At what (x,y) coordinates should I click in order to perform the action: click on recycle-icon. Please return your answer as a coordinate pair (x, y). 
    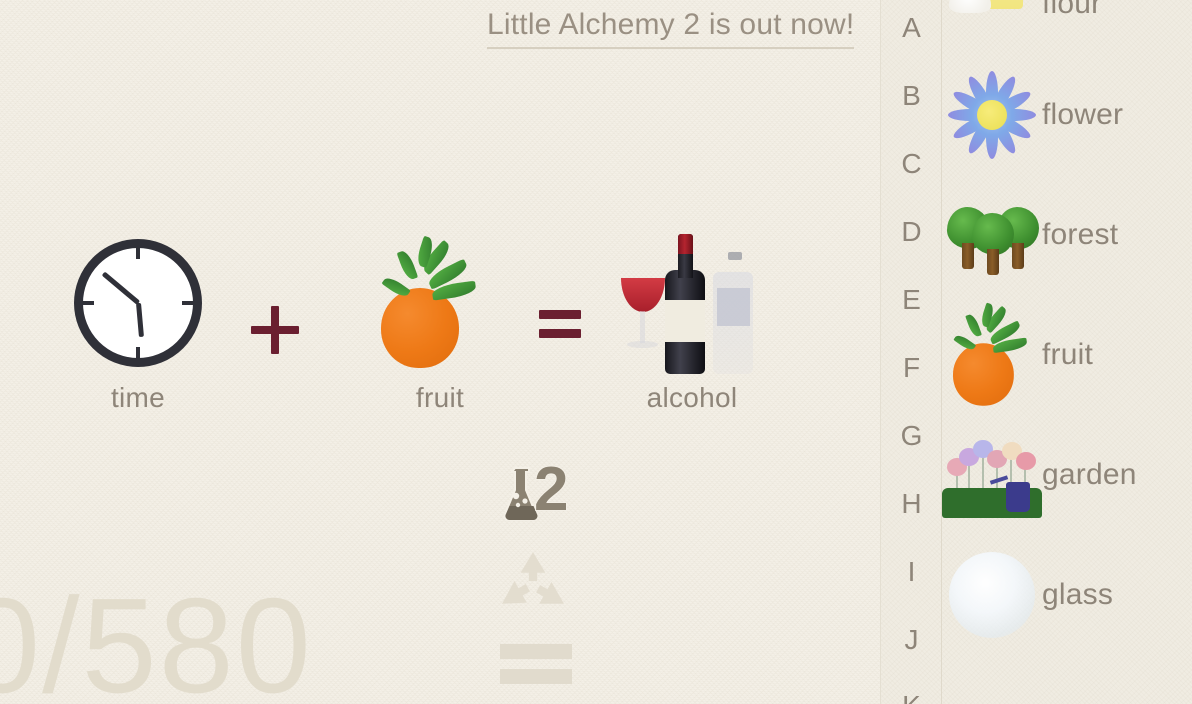
    Looking at the image, I should click on (533, 578).